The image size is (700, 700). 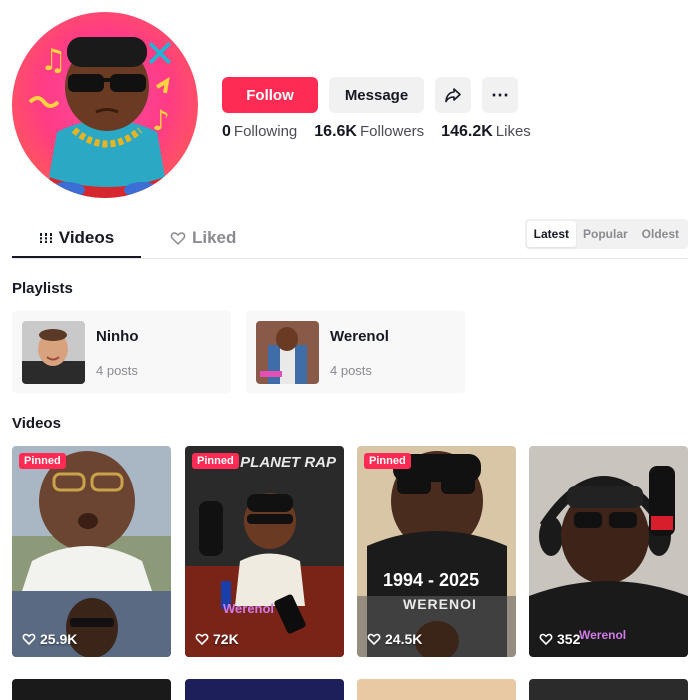 What do you see at coordinates (376, 95) in the screenshot?
I see `message-button: Message` at bounding box center [376, 95].